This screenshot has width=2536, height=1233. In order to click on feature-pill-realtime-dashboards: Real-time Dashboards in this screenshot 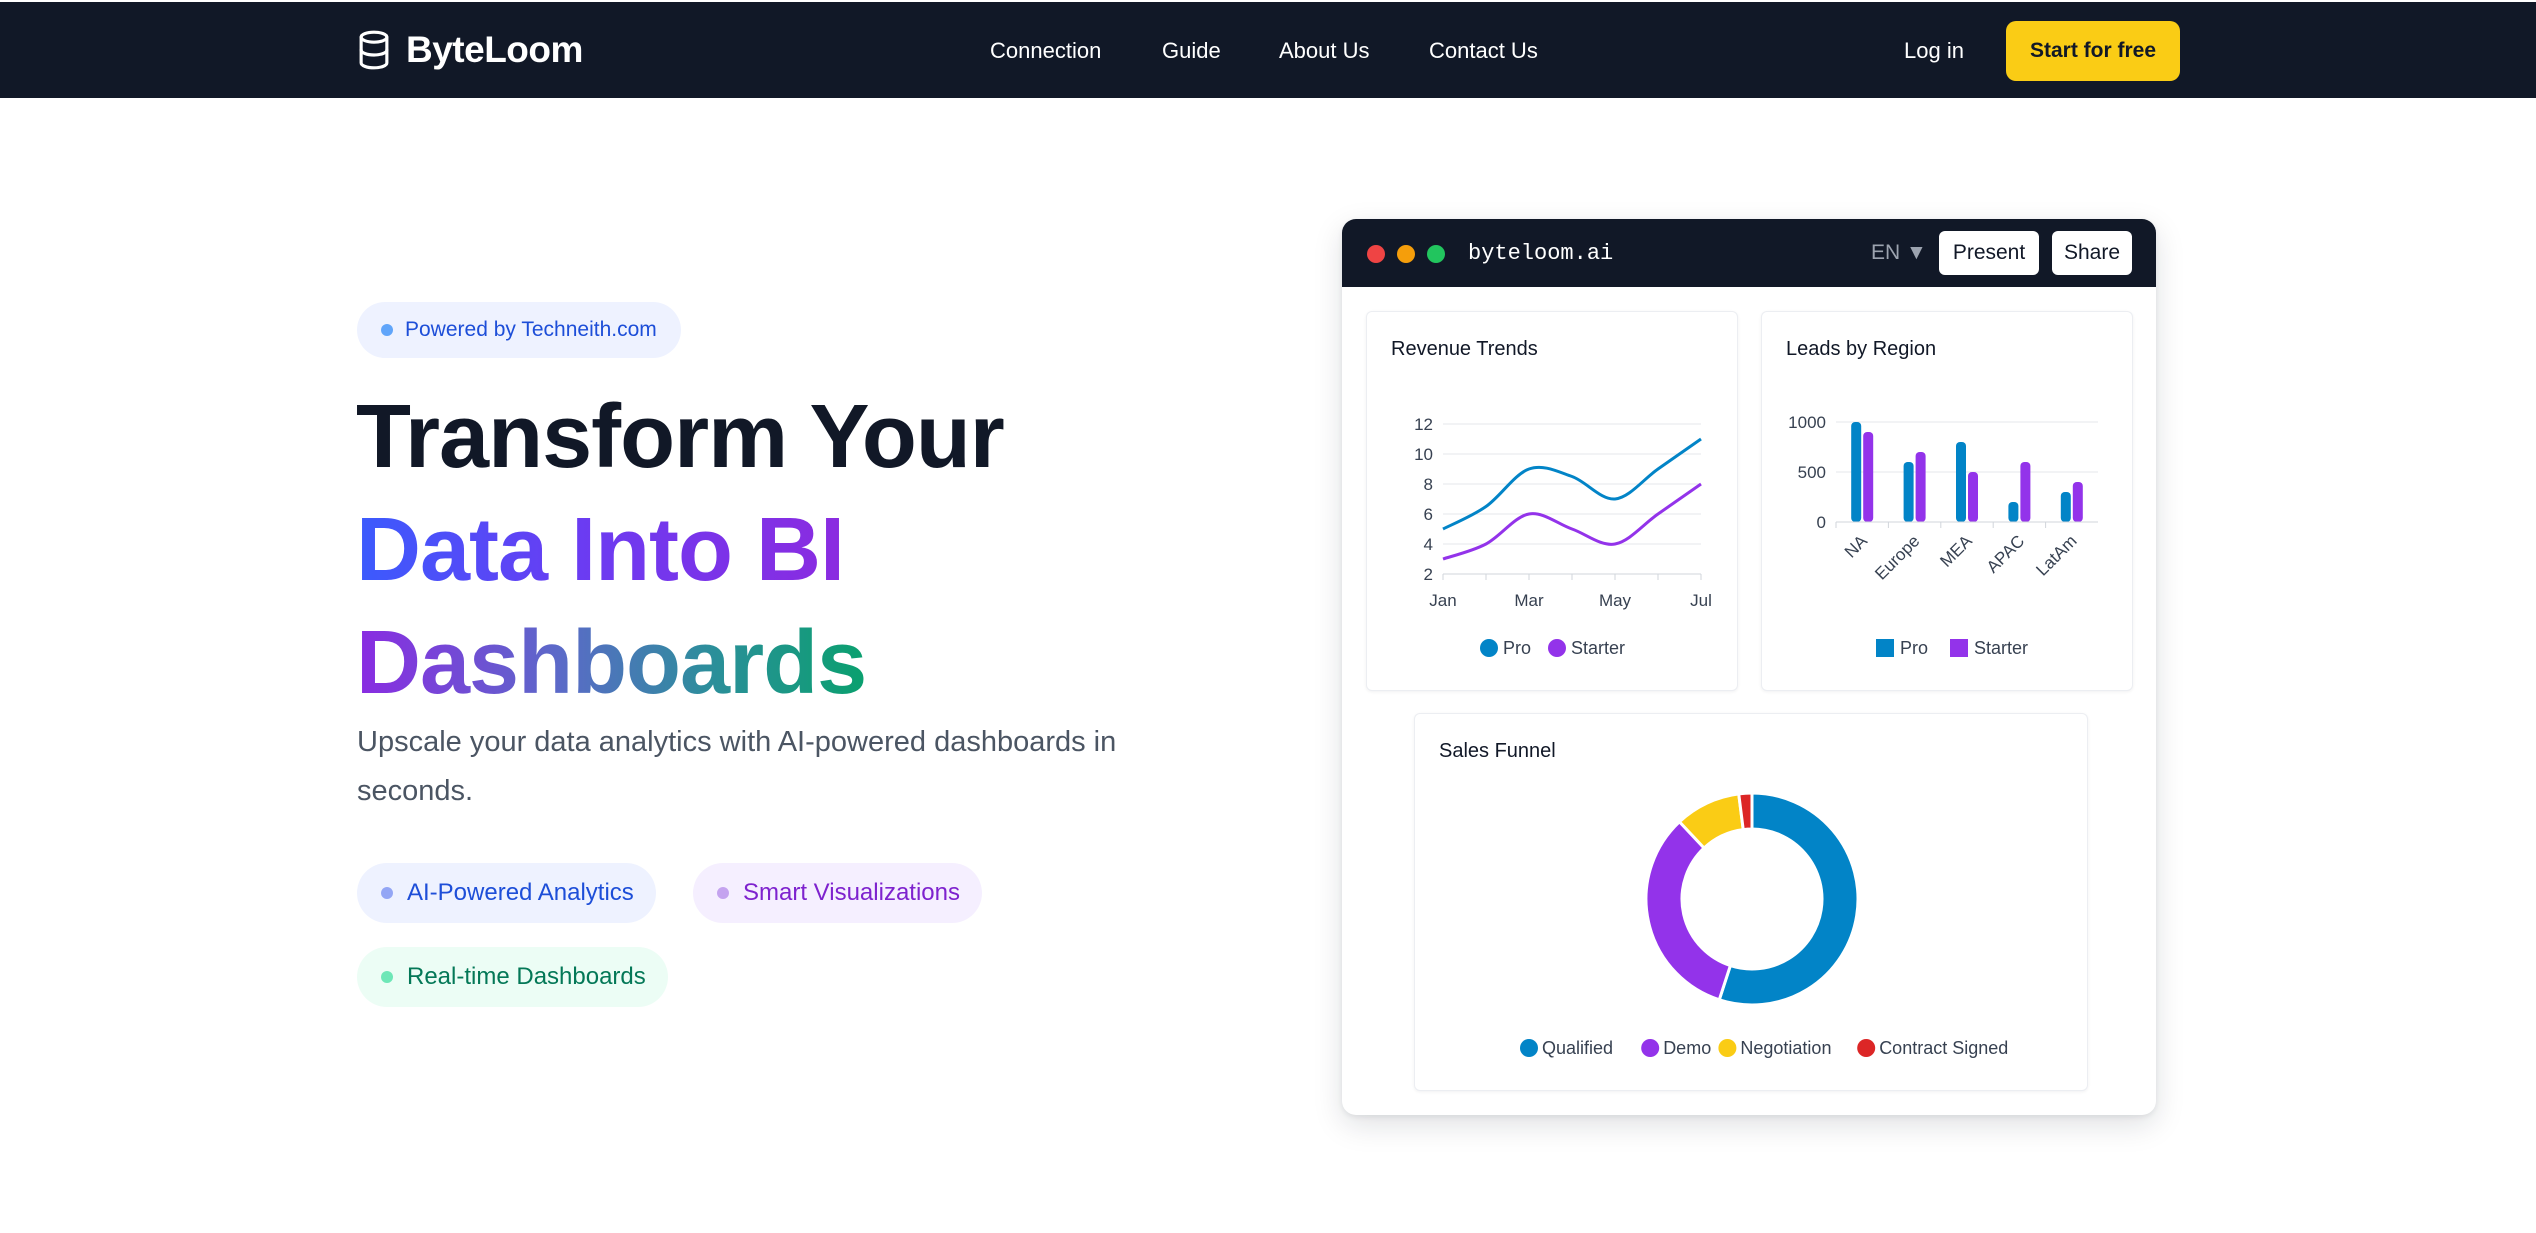, I will do `click(512, 977)`.